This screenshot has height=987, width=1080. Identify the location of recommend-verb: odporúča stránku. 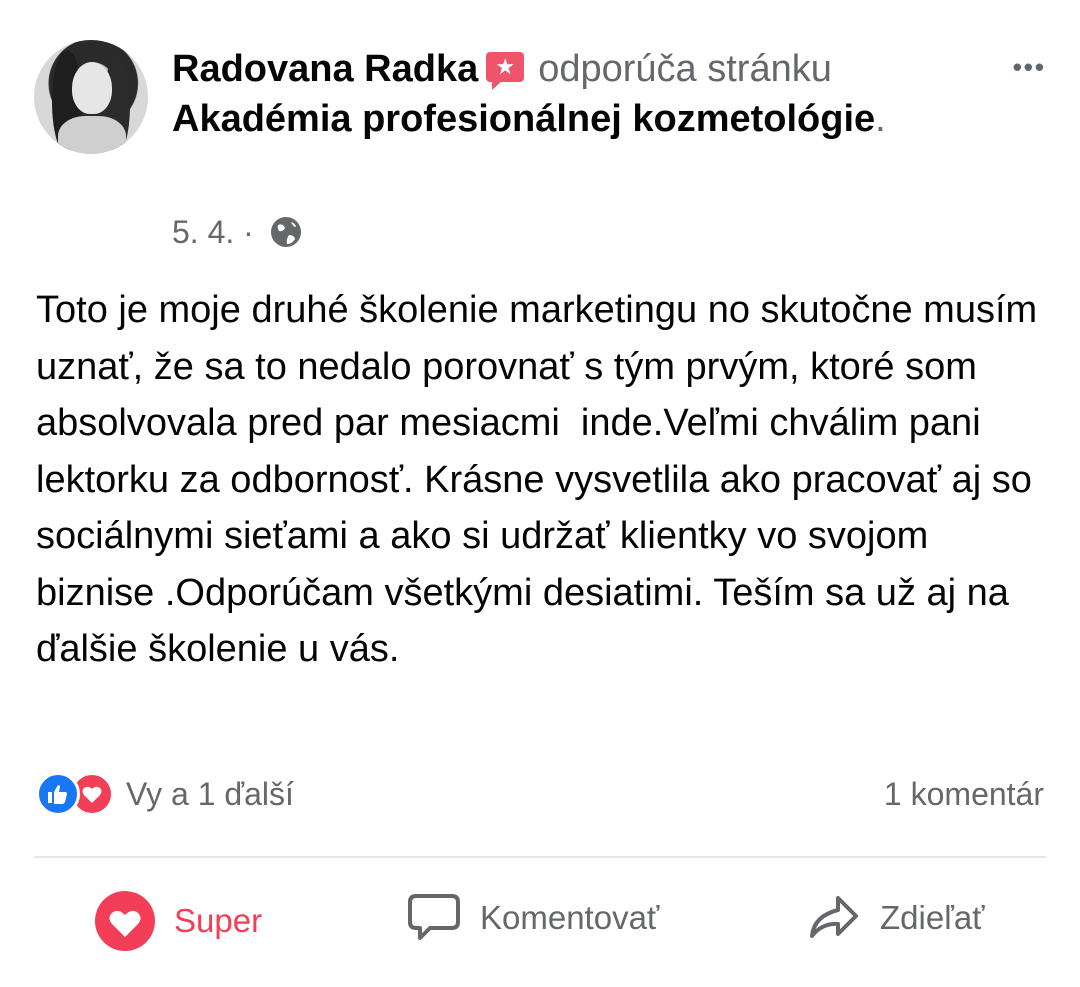
(685, 69).